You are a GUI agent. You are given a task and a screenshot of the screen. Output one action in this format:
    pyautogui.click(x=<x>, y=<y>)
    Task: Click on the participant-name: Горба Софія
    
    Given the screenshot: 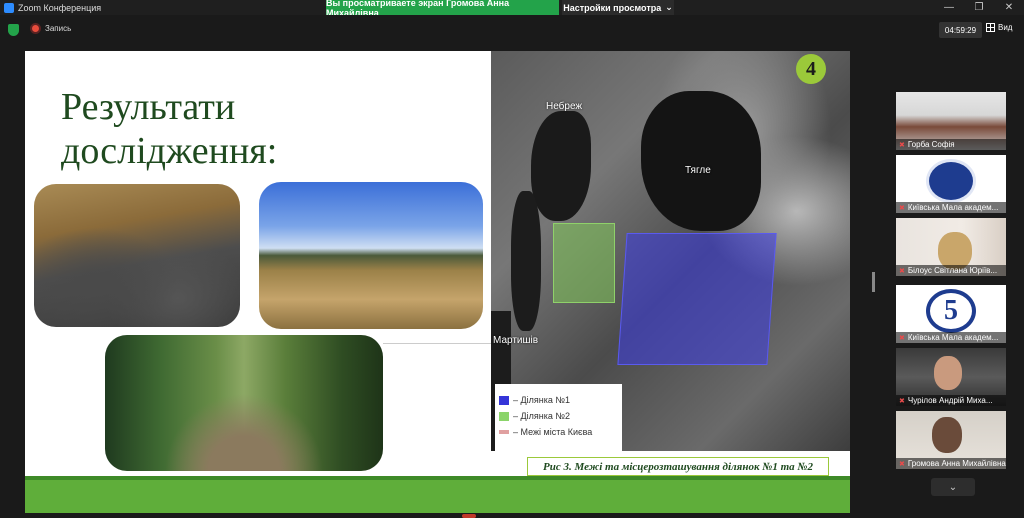 What is the action you would take?
    pyautogui.click(x=931, y=144)
    